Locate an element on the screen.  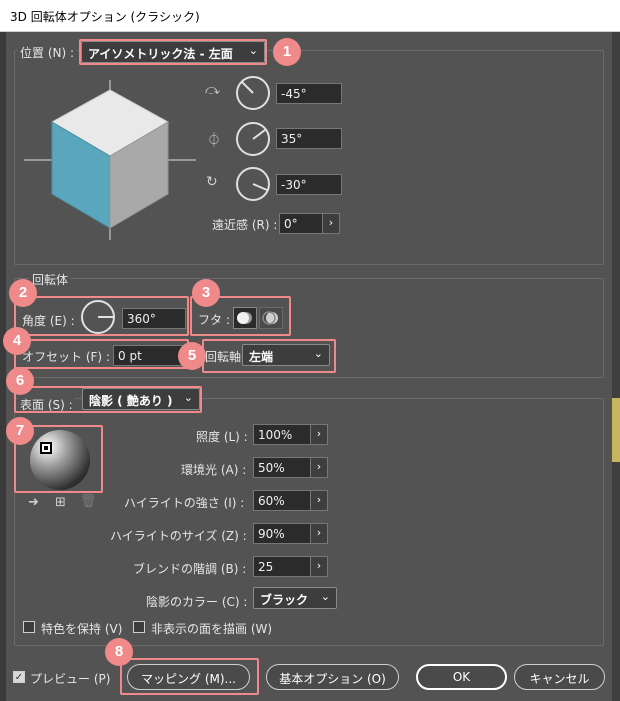
shade-color-label: 陰影のカラー (C) : is located at coordinates (197, 602).